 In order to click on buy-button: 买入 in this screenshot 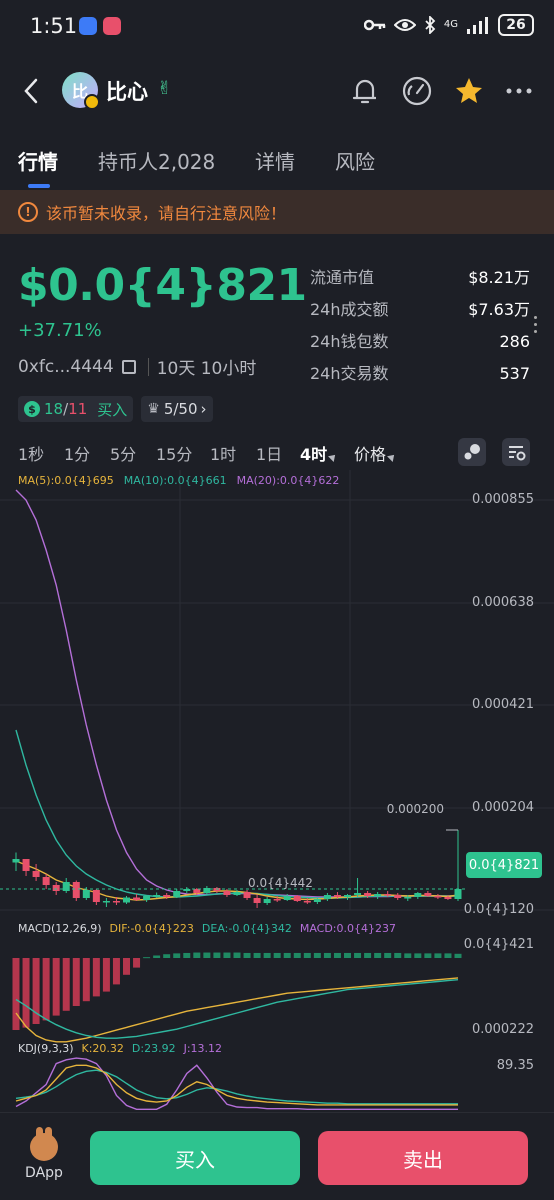, I will do `click(195, 1158)`.